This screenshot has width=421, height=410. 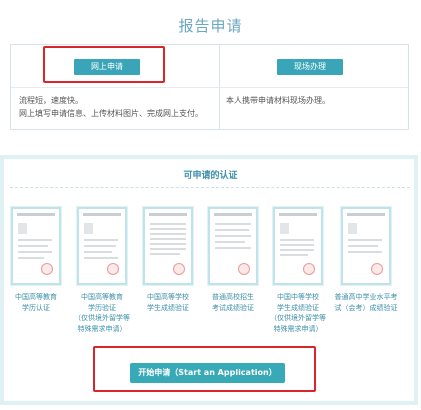 I want to click on onsite-apply-button: 现场办理, so click(x=310, y=67).